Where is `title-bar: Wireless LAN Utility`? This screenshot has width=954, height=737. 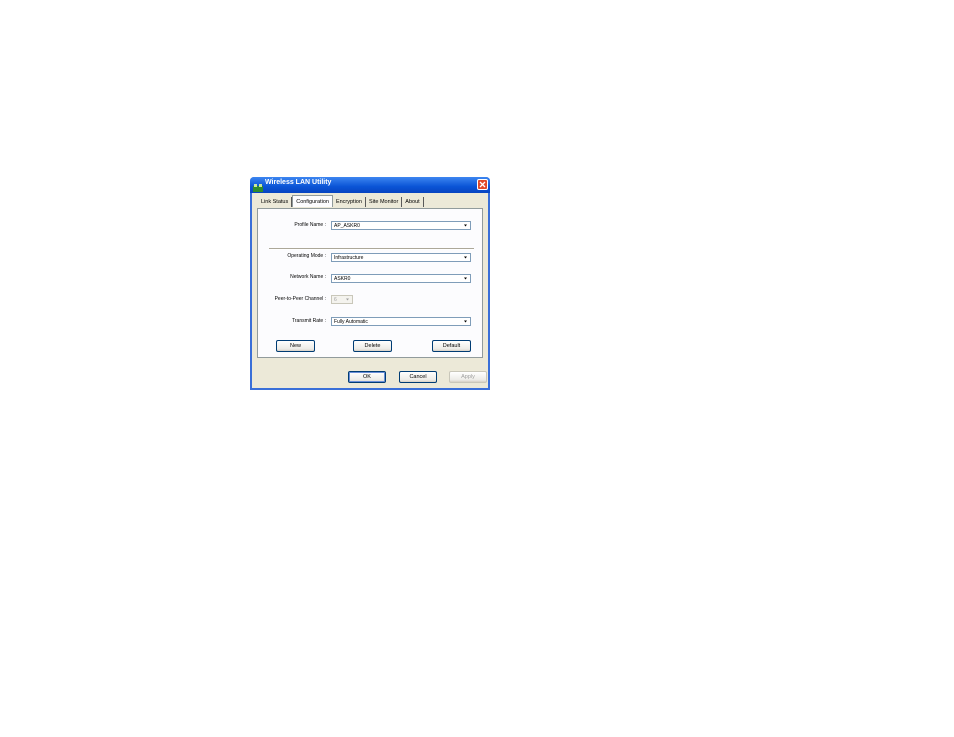 title-bar: Wireless LAN Utility is located at coordinates (370, 185).